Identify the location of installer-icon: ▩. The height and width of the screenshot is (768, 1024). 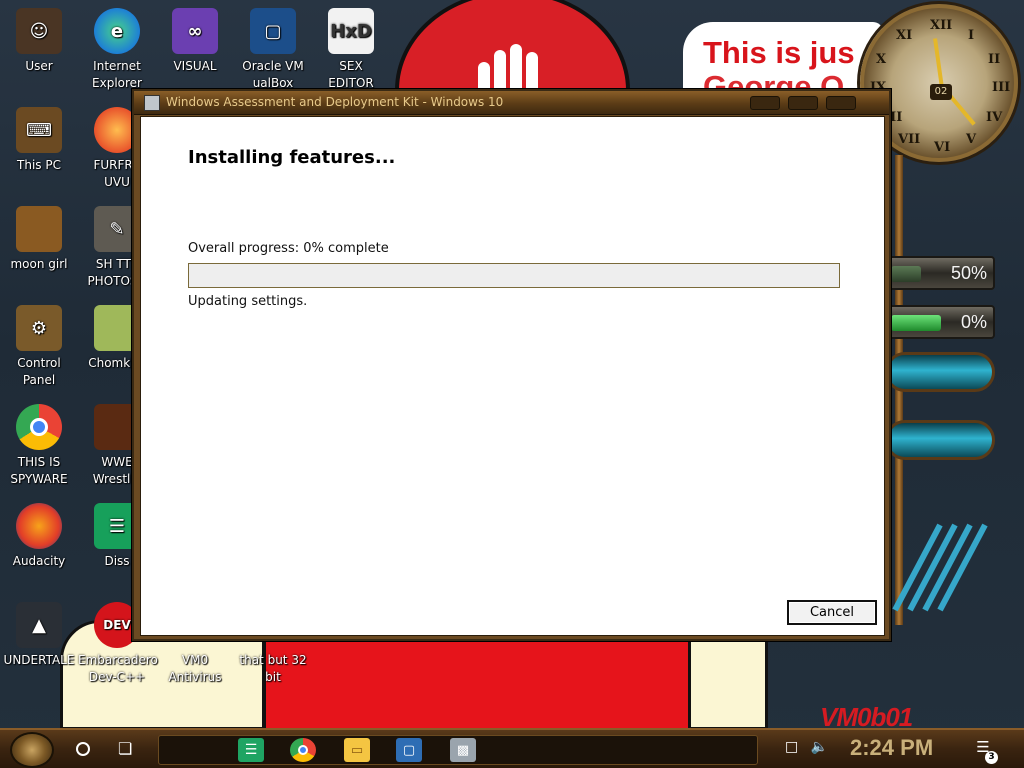
(463, 750).